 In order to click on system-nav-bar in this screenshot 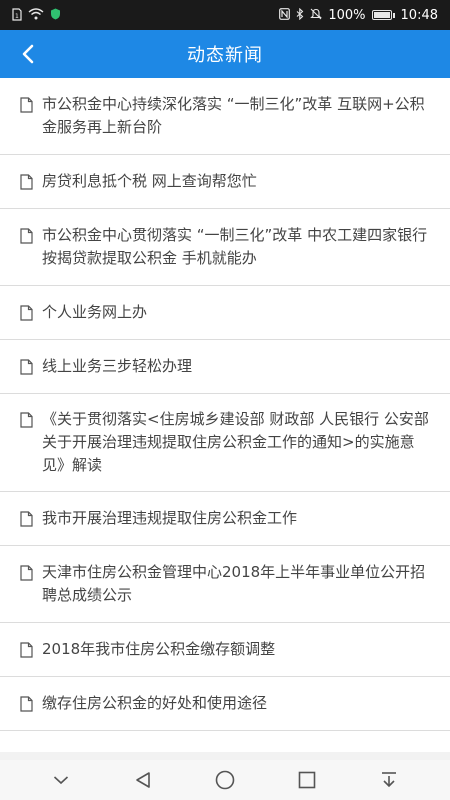, I will do `click(225, 780)`.